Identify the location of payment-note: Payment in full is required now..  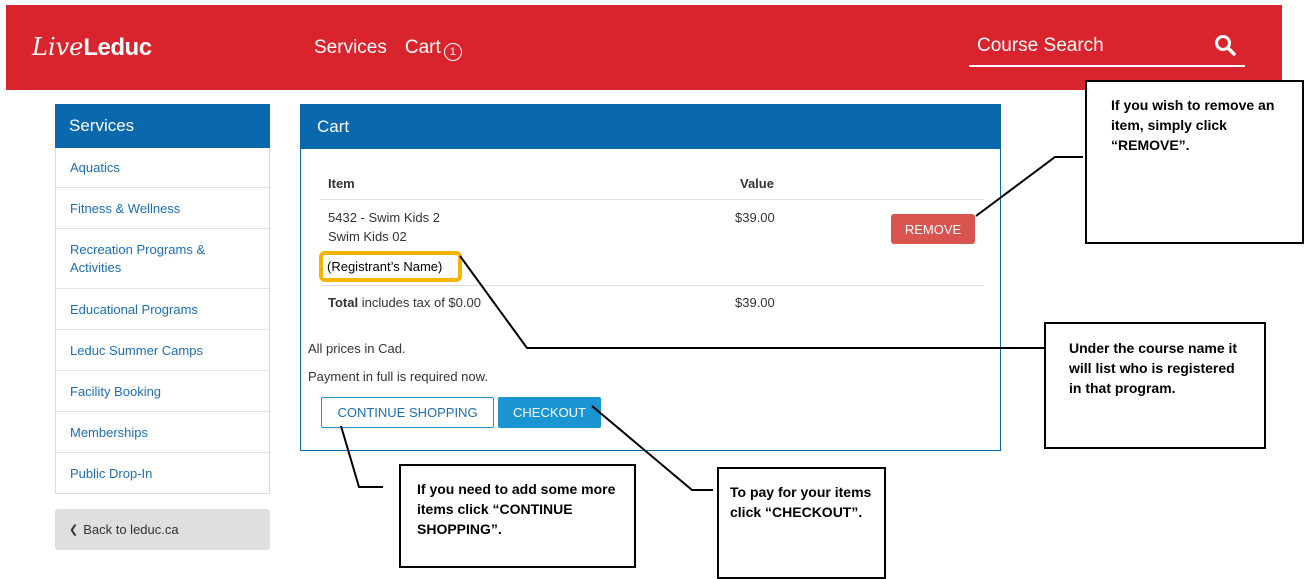
(398, 376).